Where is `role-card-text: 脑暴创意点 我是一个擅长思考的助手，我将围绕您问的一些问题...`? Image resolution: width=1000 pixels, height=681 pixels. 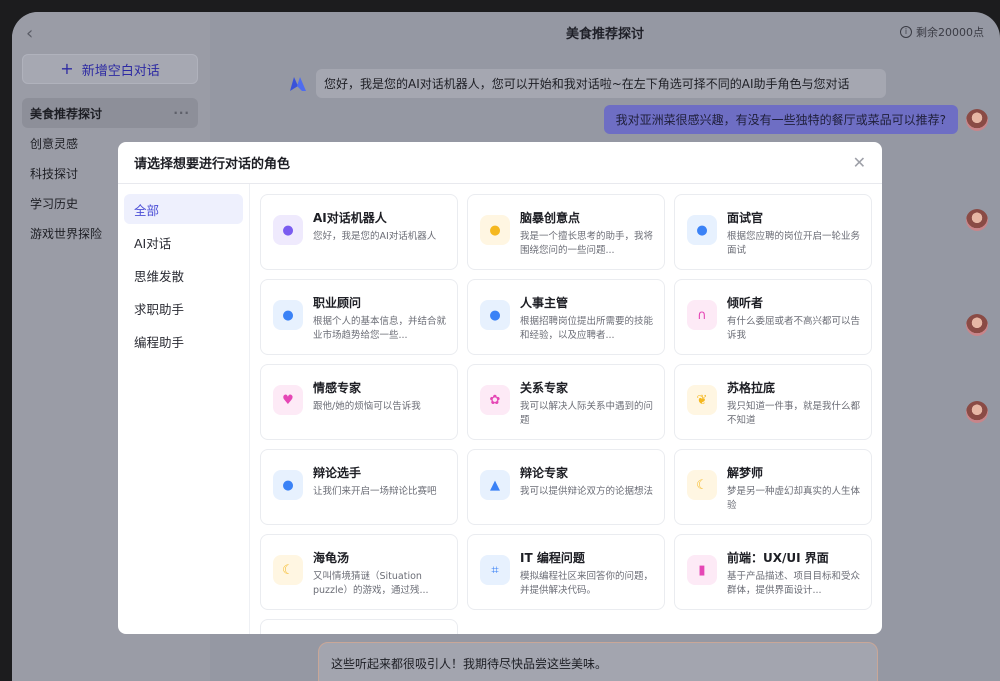
role-card-text: 脑暴创意点 我是一个擅长思考的助手，我将围绕您问的一些问题... is located at coordinates (587, 234).